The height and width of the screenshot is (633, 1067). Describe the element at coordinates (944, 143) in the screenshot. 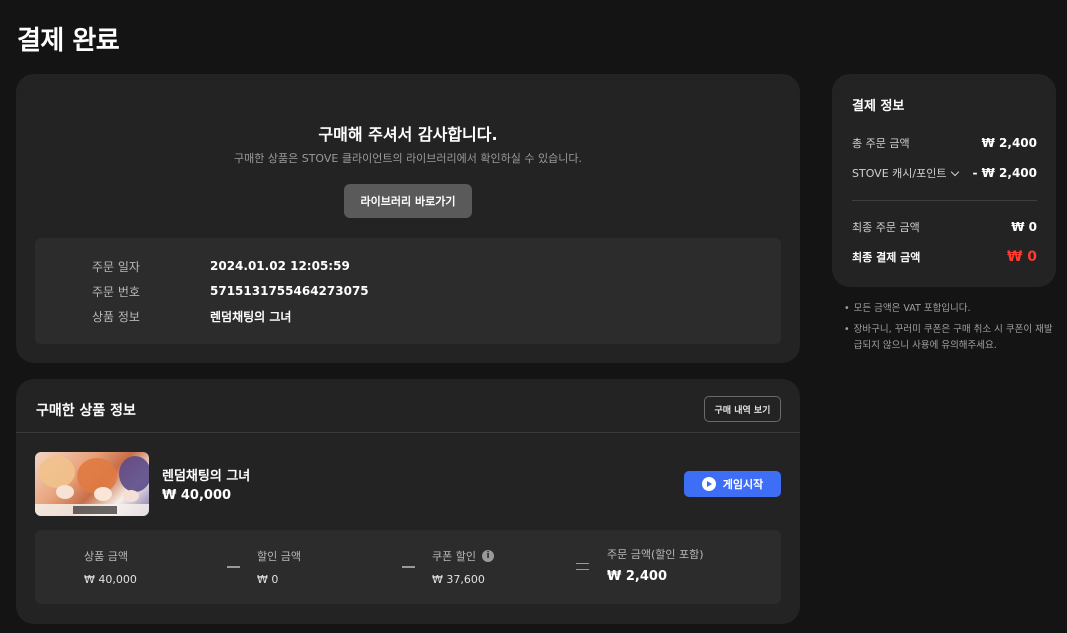

I see `total-order-row: 총 주문 금액 ₩ 2,400` at that location.